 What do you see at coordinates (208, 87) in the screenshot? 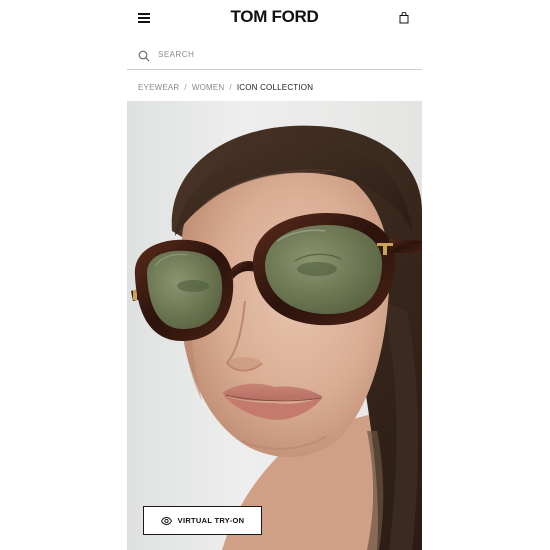
I see `breadcrumb-women: WOMEN` at bounding box center [208, 87].